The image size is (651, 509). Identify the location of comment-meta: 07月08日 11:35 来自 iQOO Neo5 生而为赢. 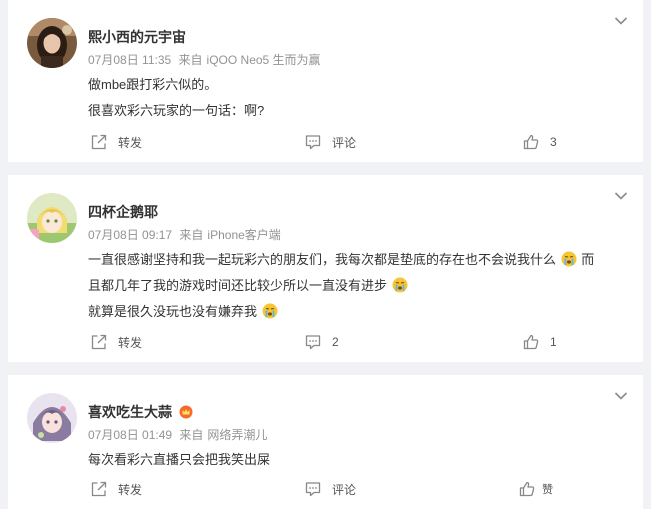
(206, 59).